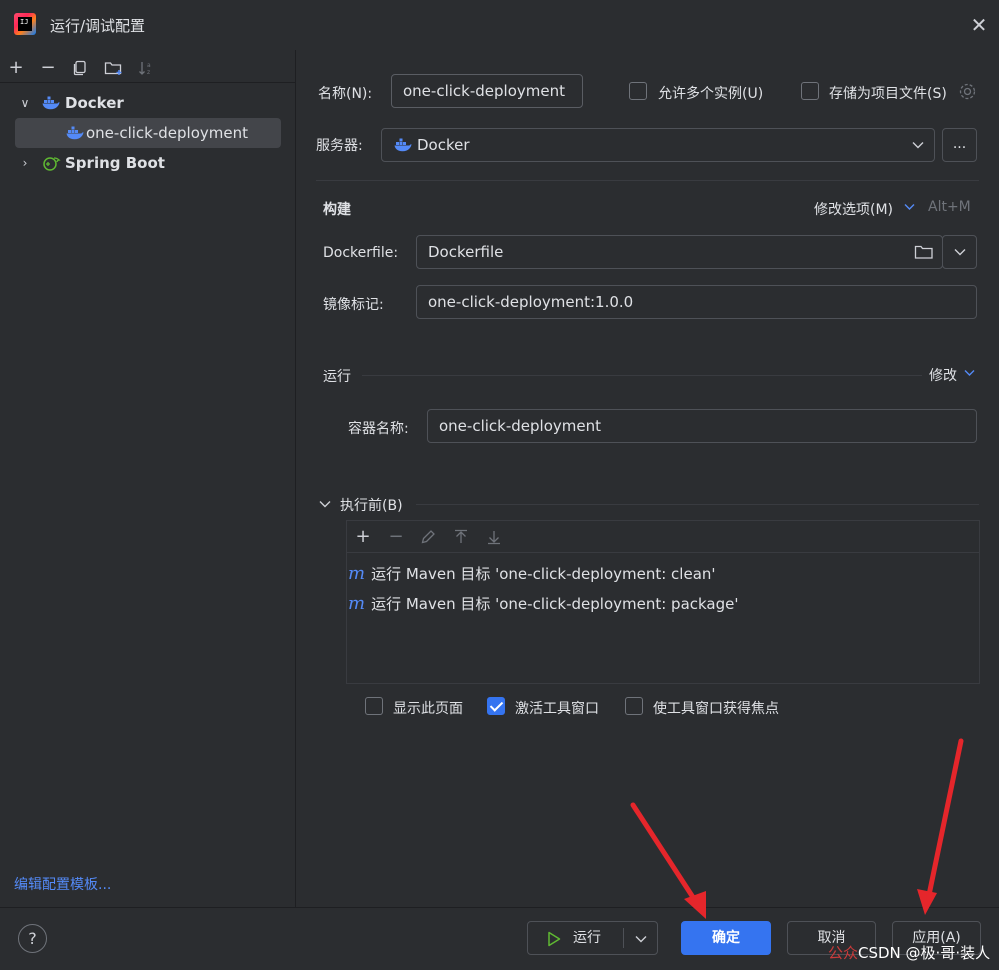 The height and width of the screenshot is (970, 999). I want to click on activate-tool-window-checkbox, so click(496, 706).